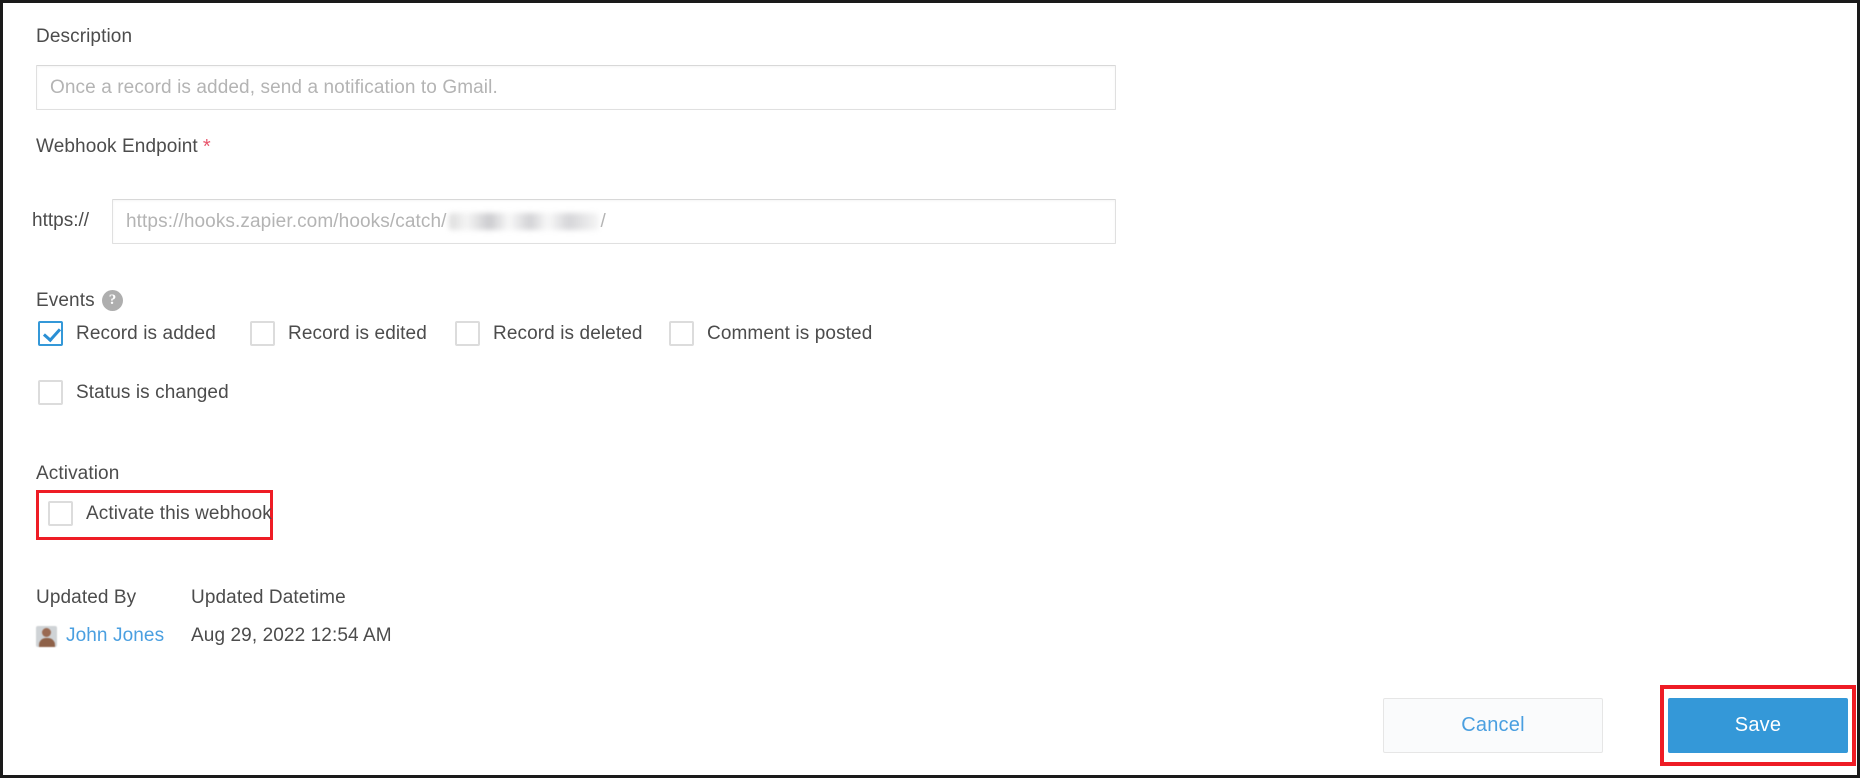  I want to click on user-avatar, so click(46, 636).